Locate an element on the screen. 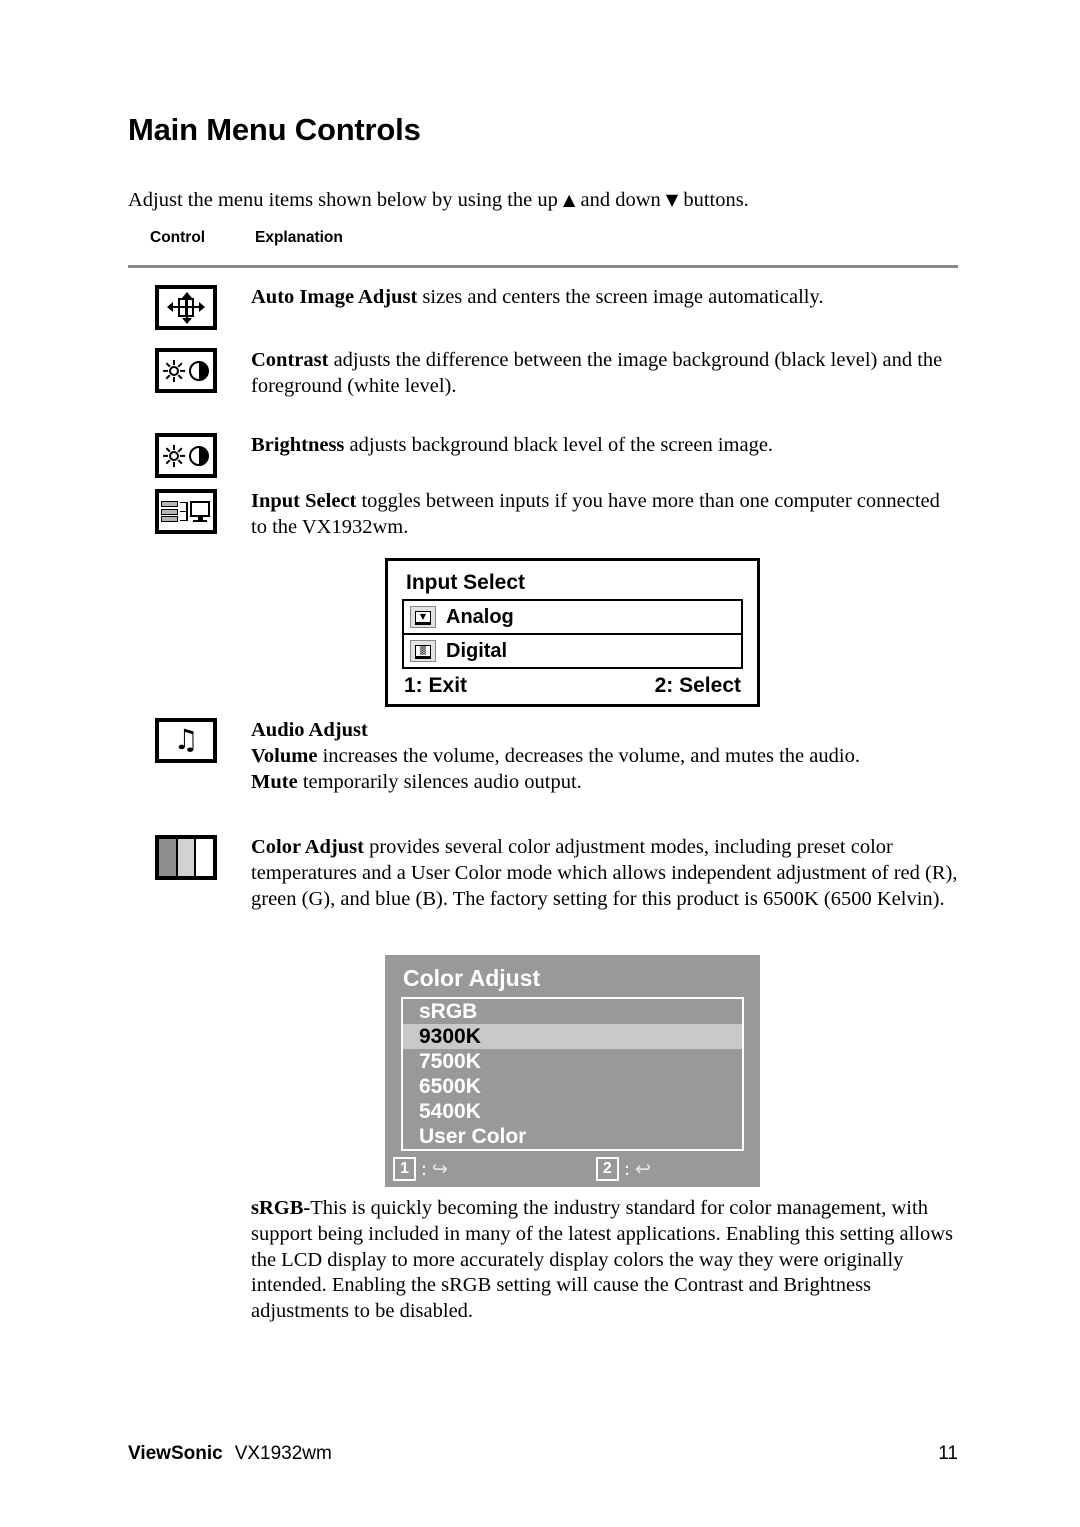 This screenshot has width=1080, height=1527. osd-option-label: Digital is located at coordinates (477, 650).